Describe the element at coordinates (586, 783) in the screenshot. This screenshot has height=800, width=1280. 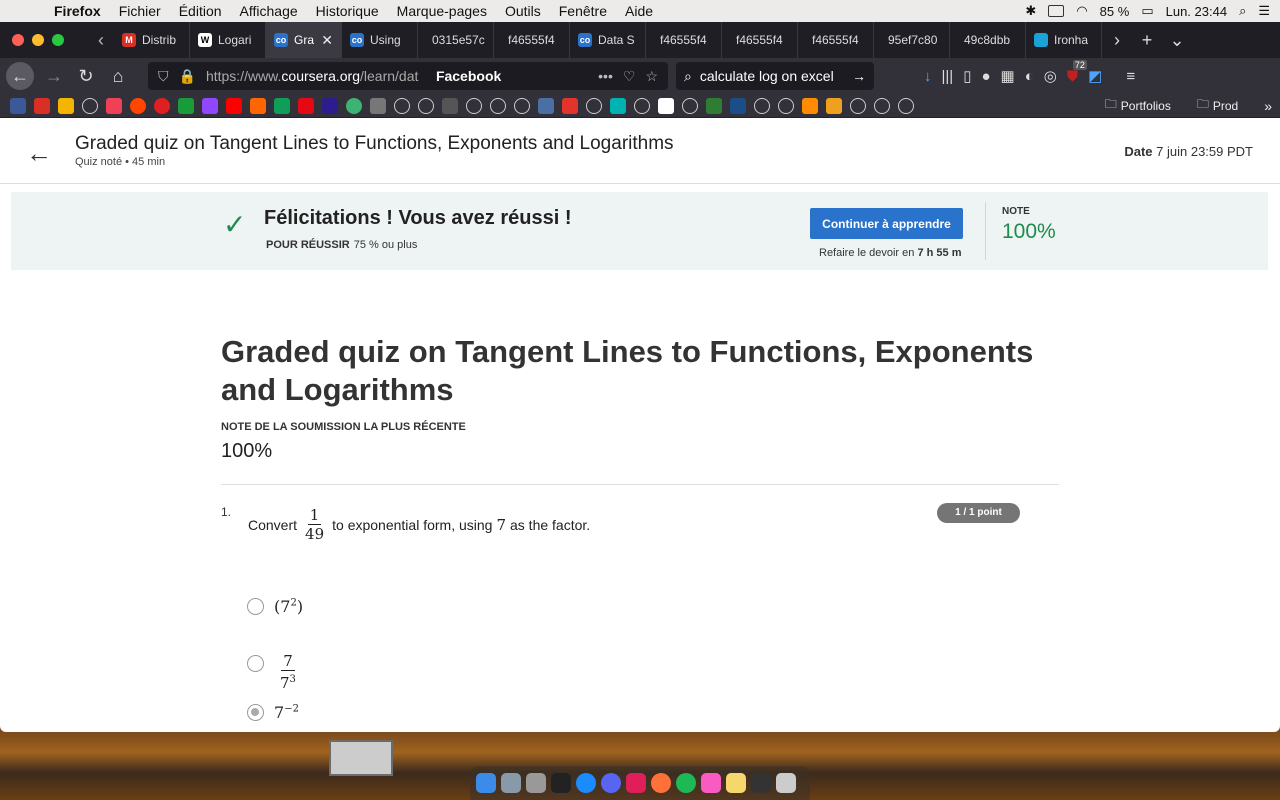
I see `app-store-icon` at that location.